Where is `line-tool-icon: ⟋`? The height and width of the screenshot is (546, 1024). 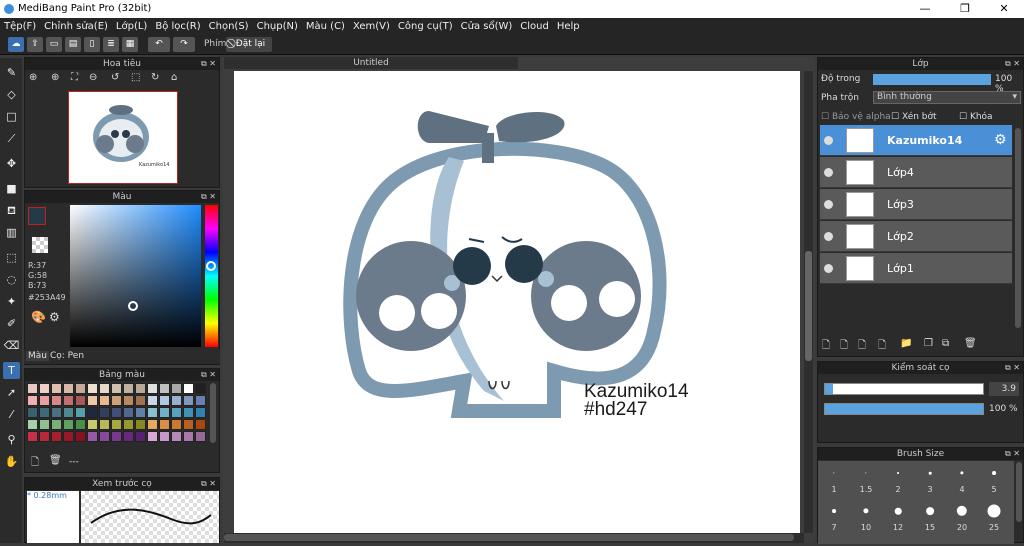 line-tool-icon: ⟋ is located at coordinates (11, 138).